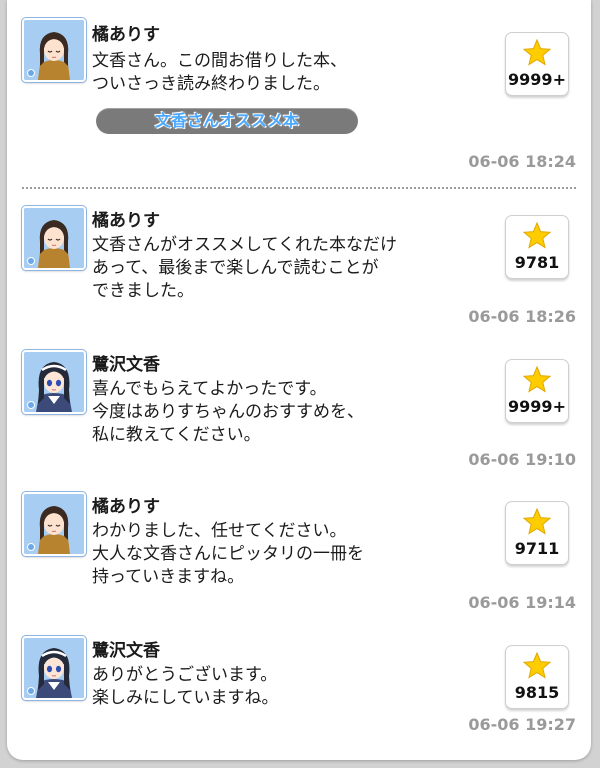  I want to click on like-count: 9781, so click(537, 262).